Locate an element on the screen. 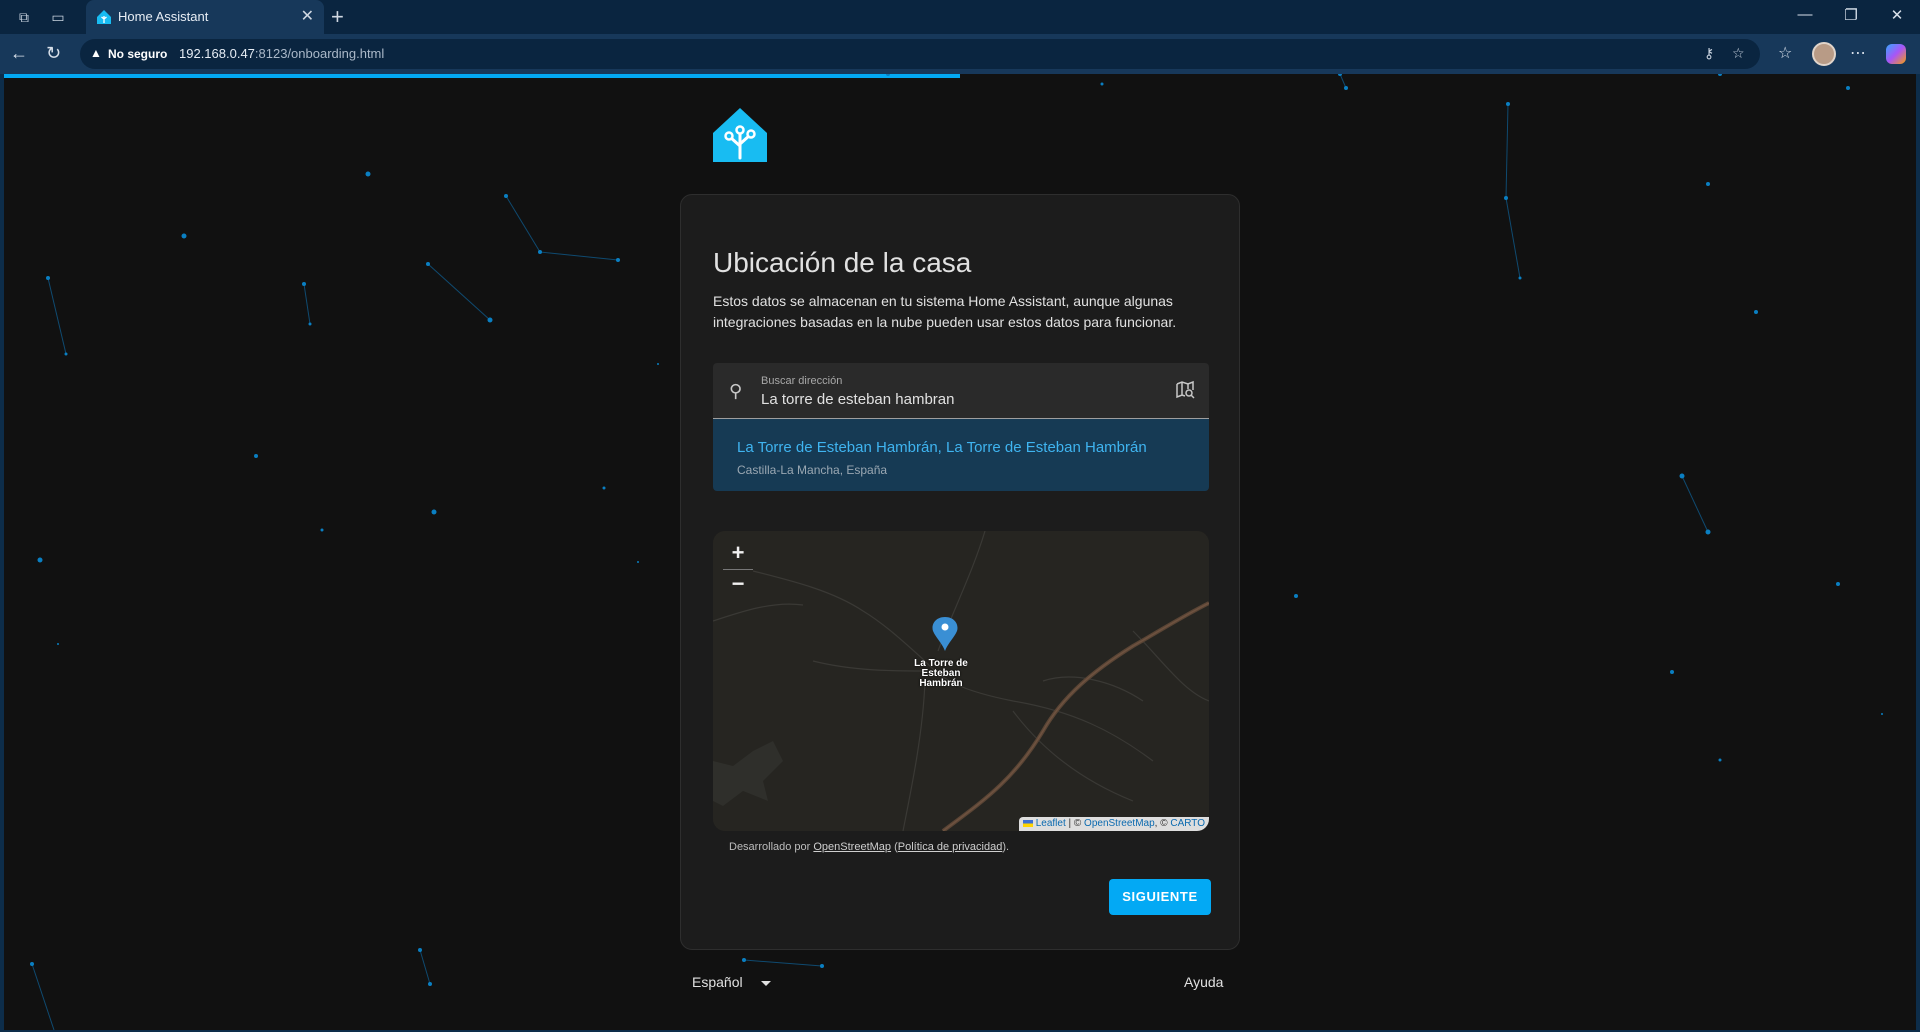 The height and width of the screenshot is (1032, 1920). zoom-out-button: − is located at coordinates (738, 585).